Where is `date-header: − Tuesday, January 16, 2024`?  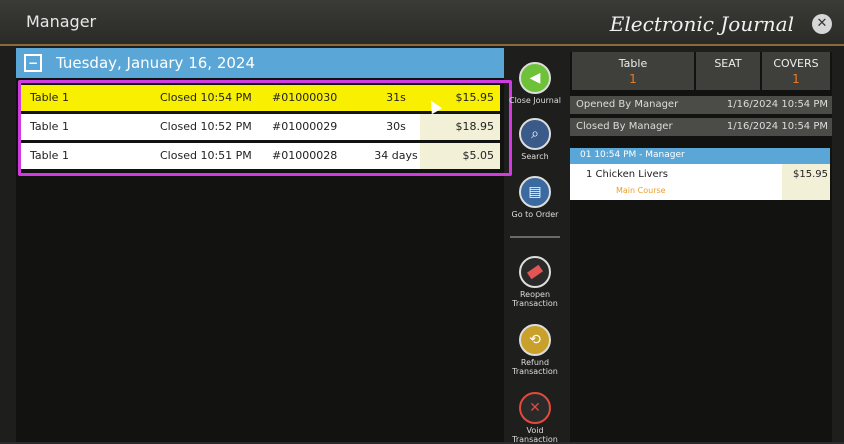
date-header: − Tuesday, January 16, 2024 is located at coordinates (260, 63).